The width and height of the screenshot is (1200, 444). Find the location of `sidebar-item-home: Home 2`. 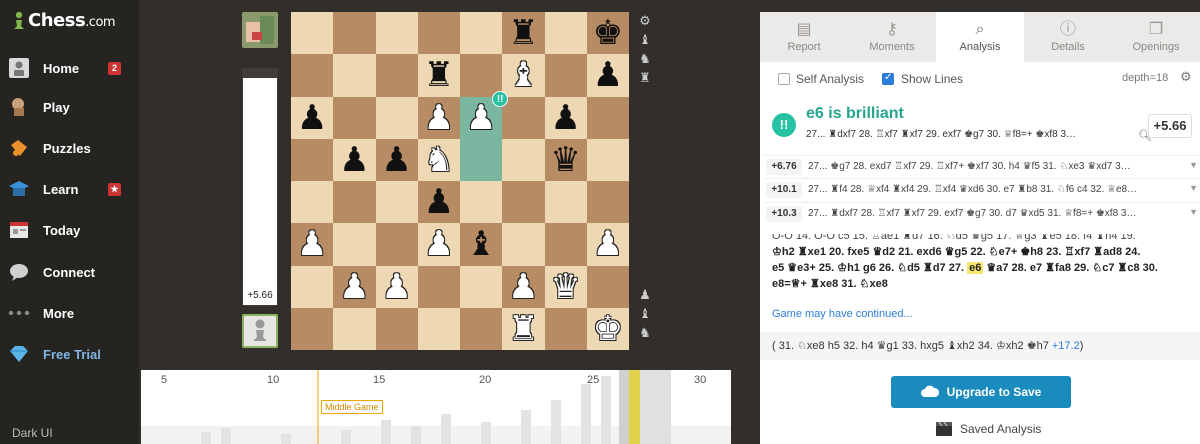

sidebar-item-home: Home 2 is located at coordinates (69, 68).